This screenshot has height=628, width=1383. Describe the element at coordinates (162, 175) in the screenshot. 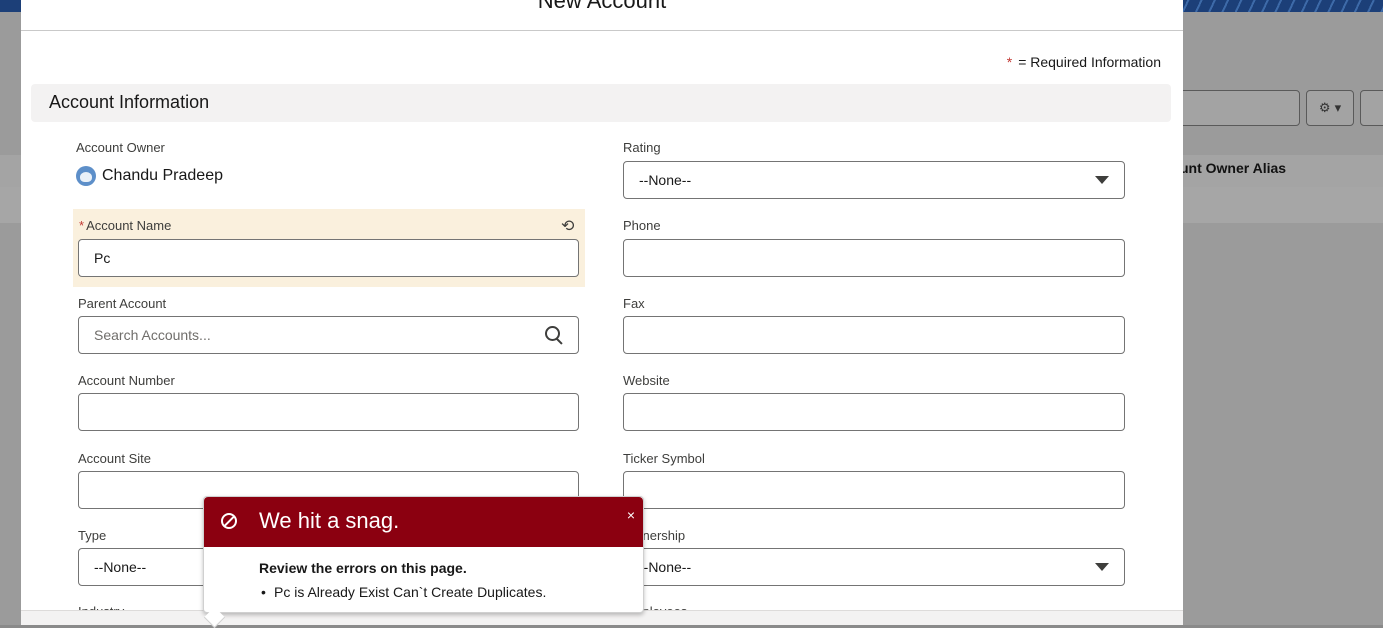

I see `account-owner-name: Chandu Pradeep` at that location.